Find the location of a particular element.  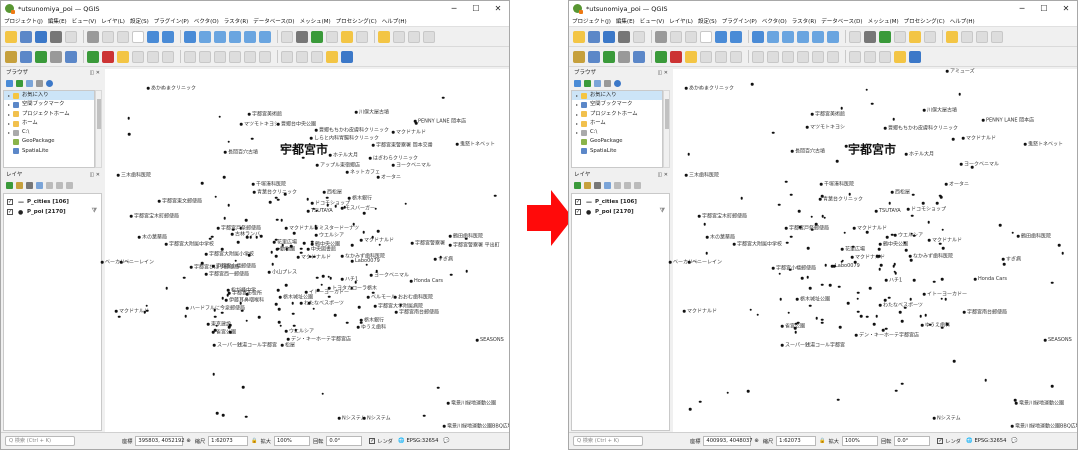

menu-vector: ベクタ(O) is located at coordinates (206, 21).